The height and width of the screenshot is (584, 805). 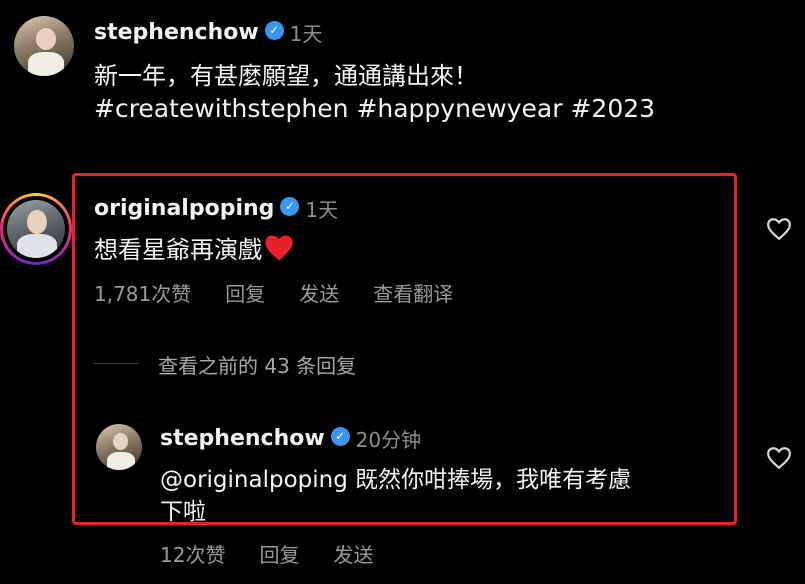 I want to click on reply-header: stephenchow ✓ 20分钟, so click(x=290, y=438).